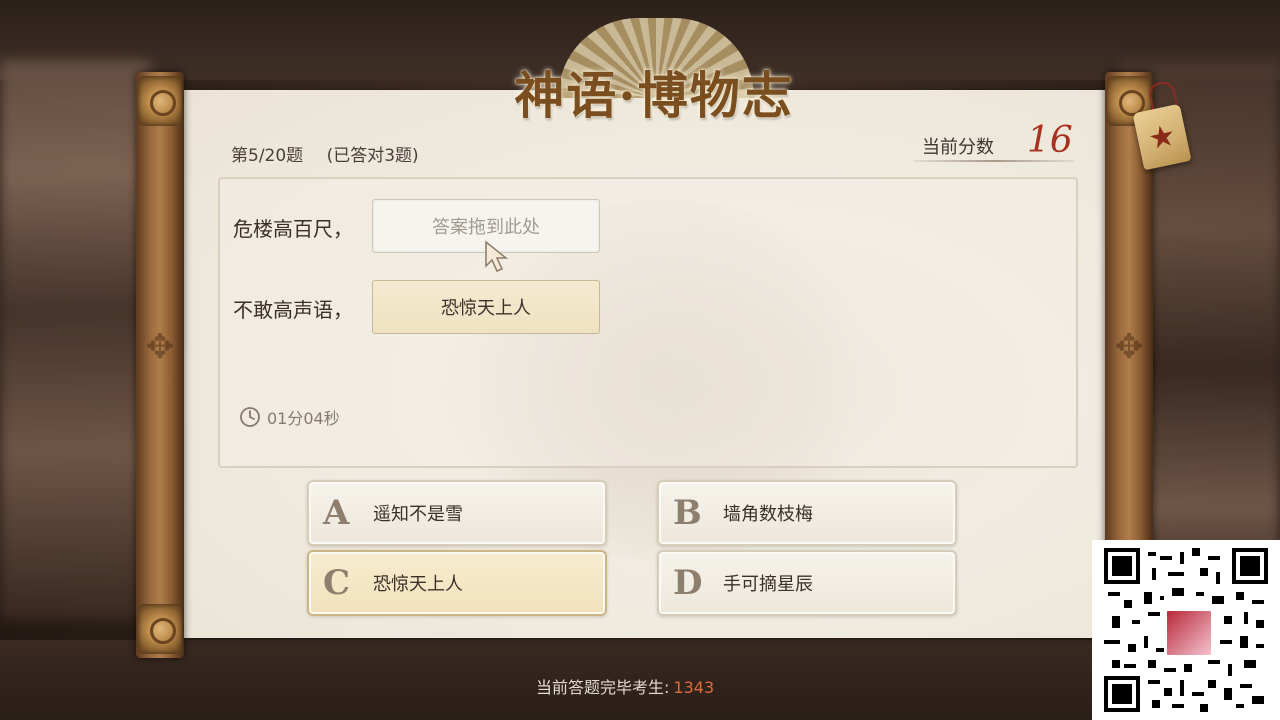 The height and width of the screenshot is (720, 1280). I want to click on countdown-timer: 01分04秒, so click(289, 417).